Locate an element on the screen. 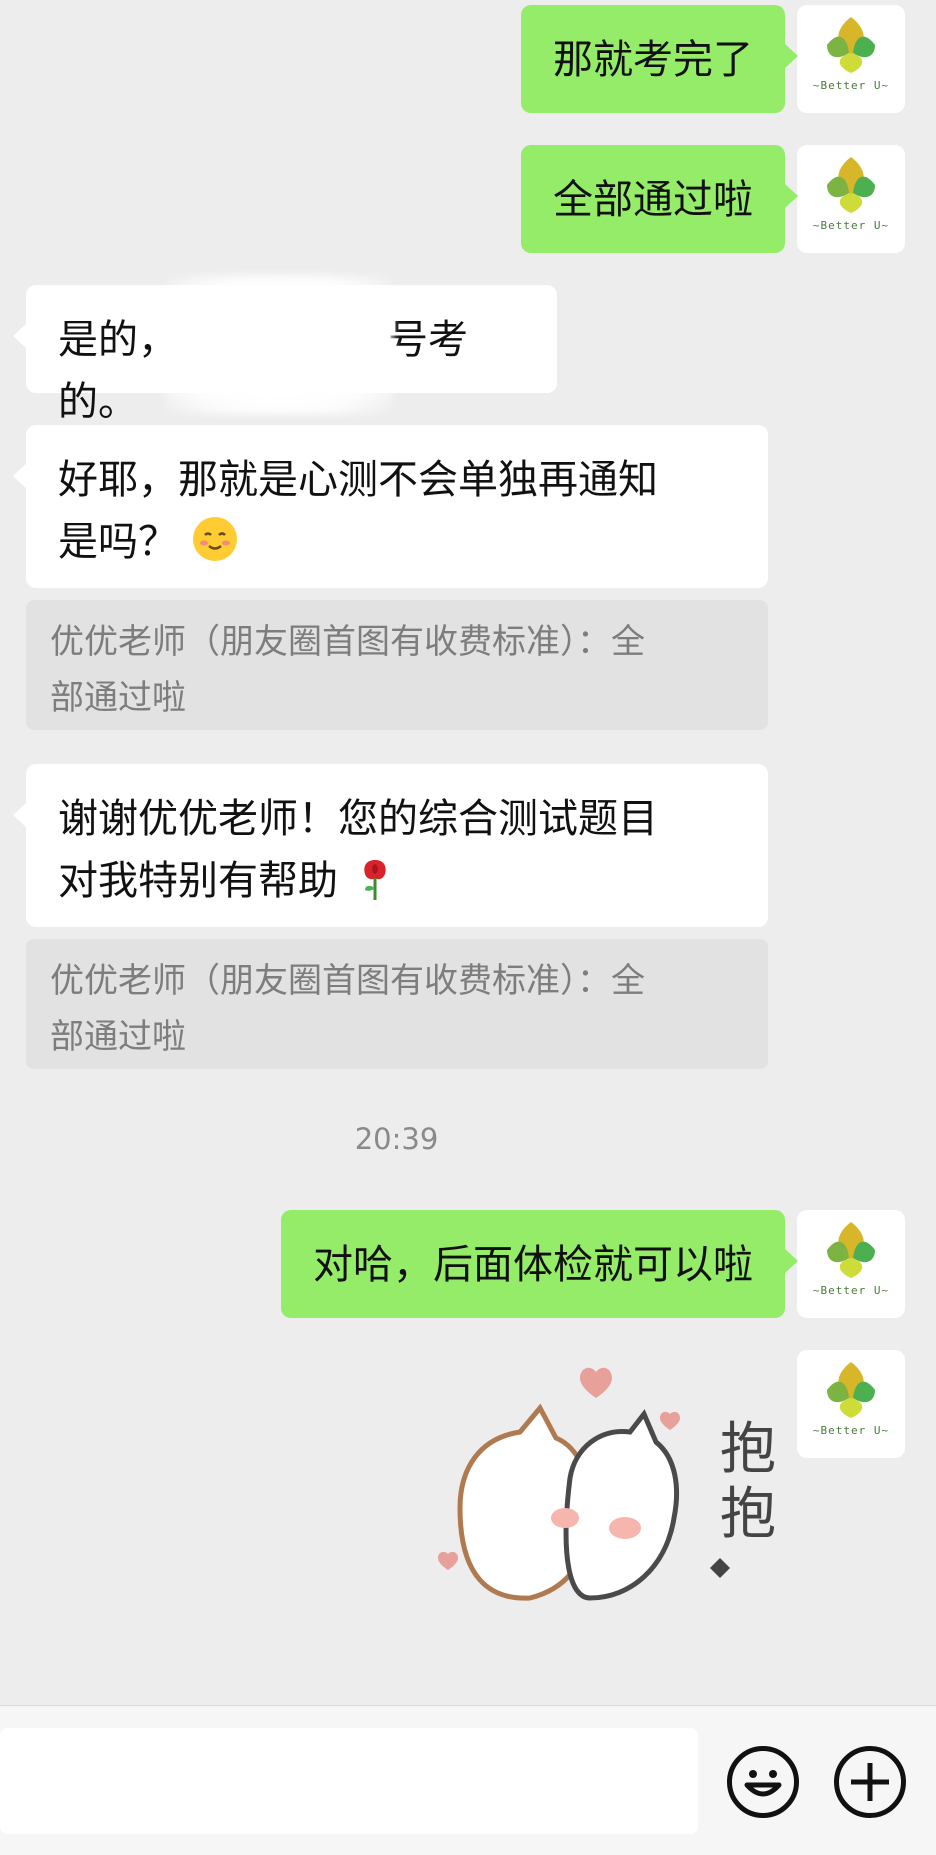 The image size is (936, 1855). message-text: 那就考完了 is located at coordinates (653, 60).